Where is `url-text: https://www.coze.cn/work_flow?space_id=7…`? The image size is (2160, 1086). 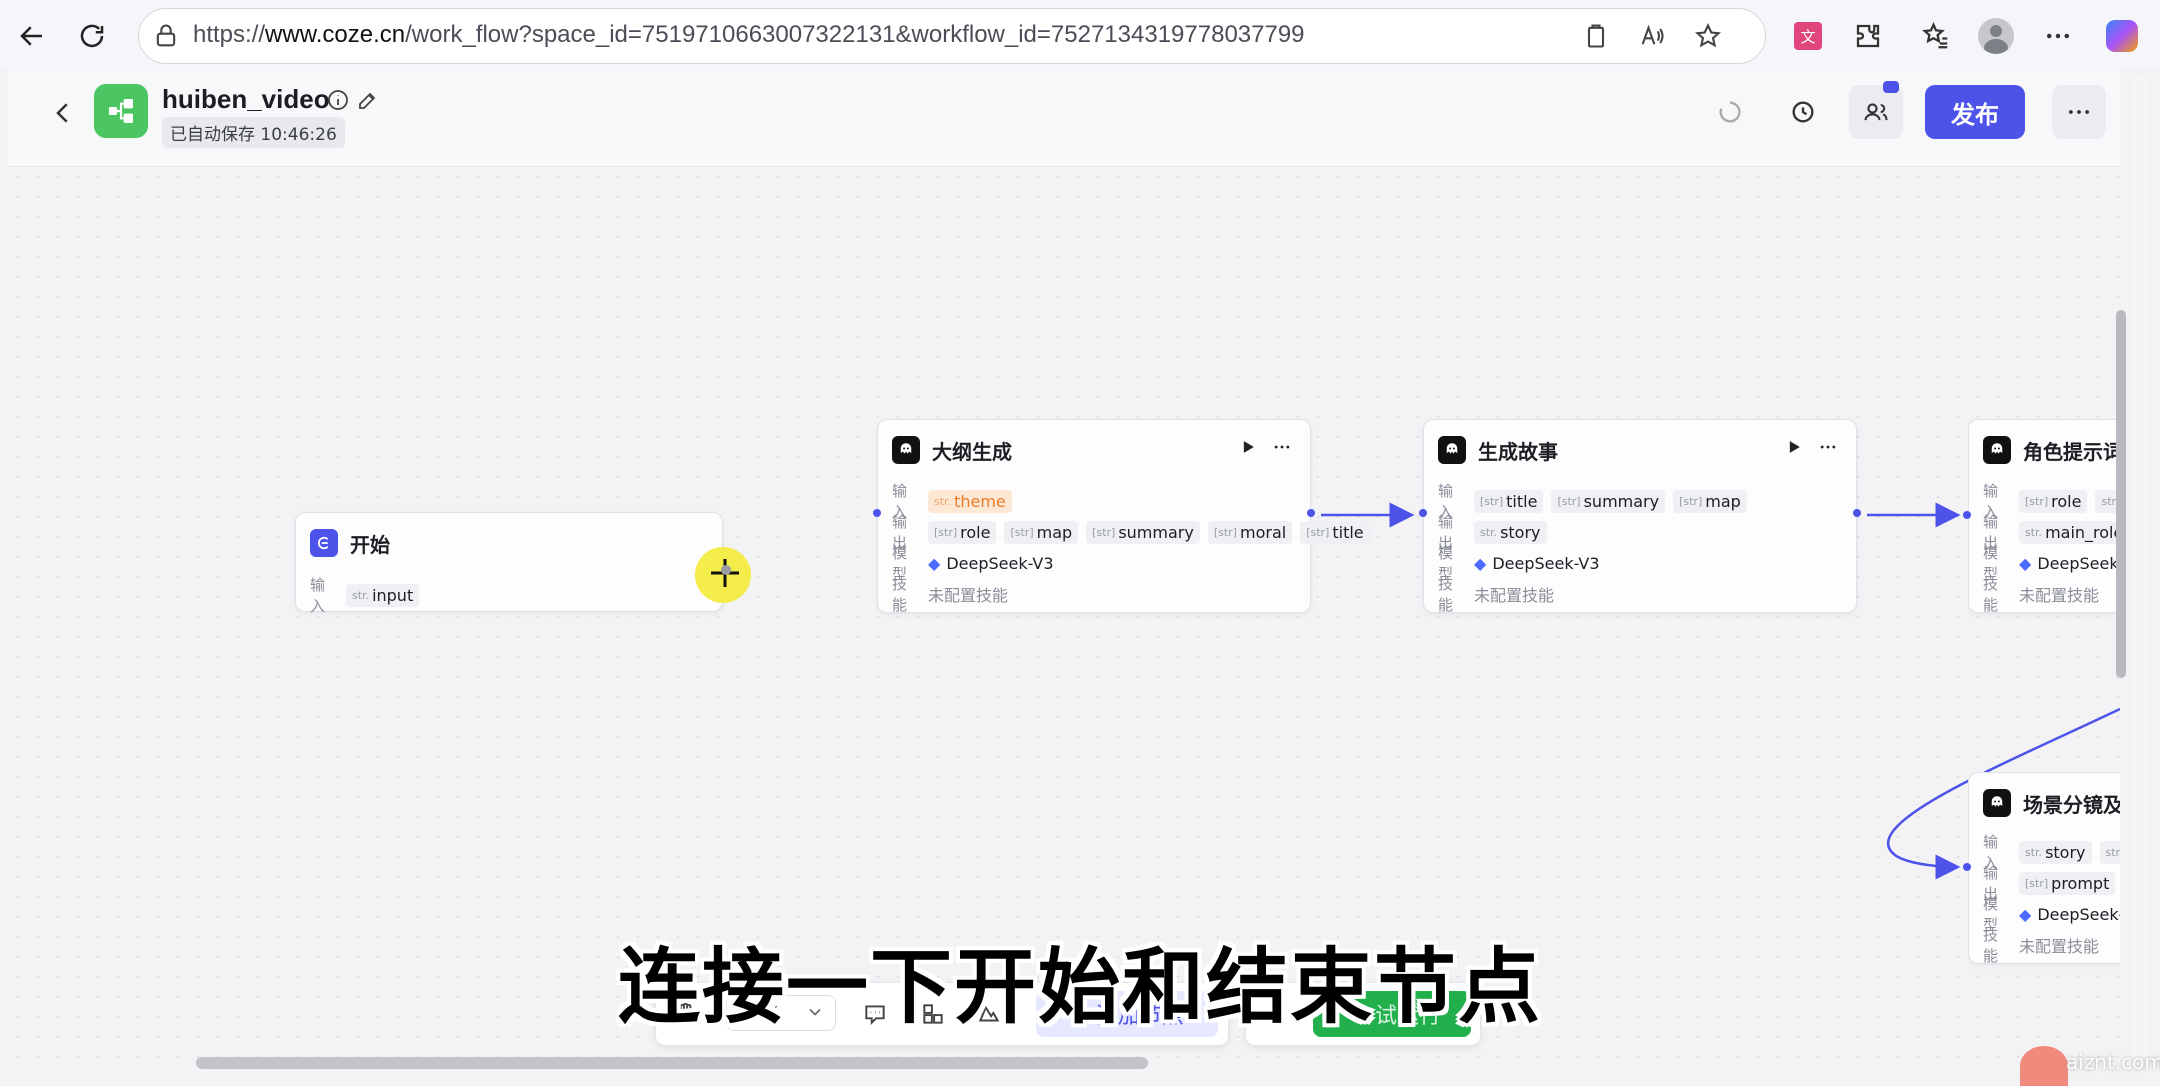
url-text: https://www.coze.cn/work_flow?space_id=7… is located at coordinates (749, 34).